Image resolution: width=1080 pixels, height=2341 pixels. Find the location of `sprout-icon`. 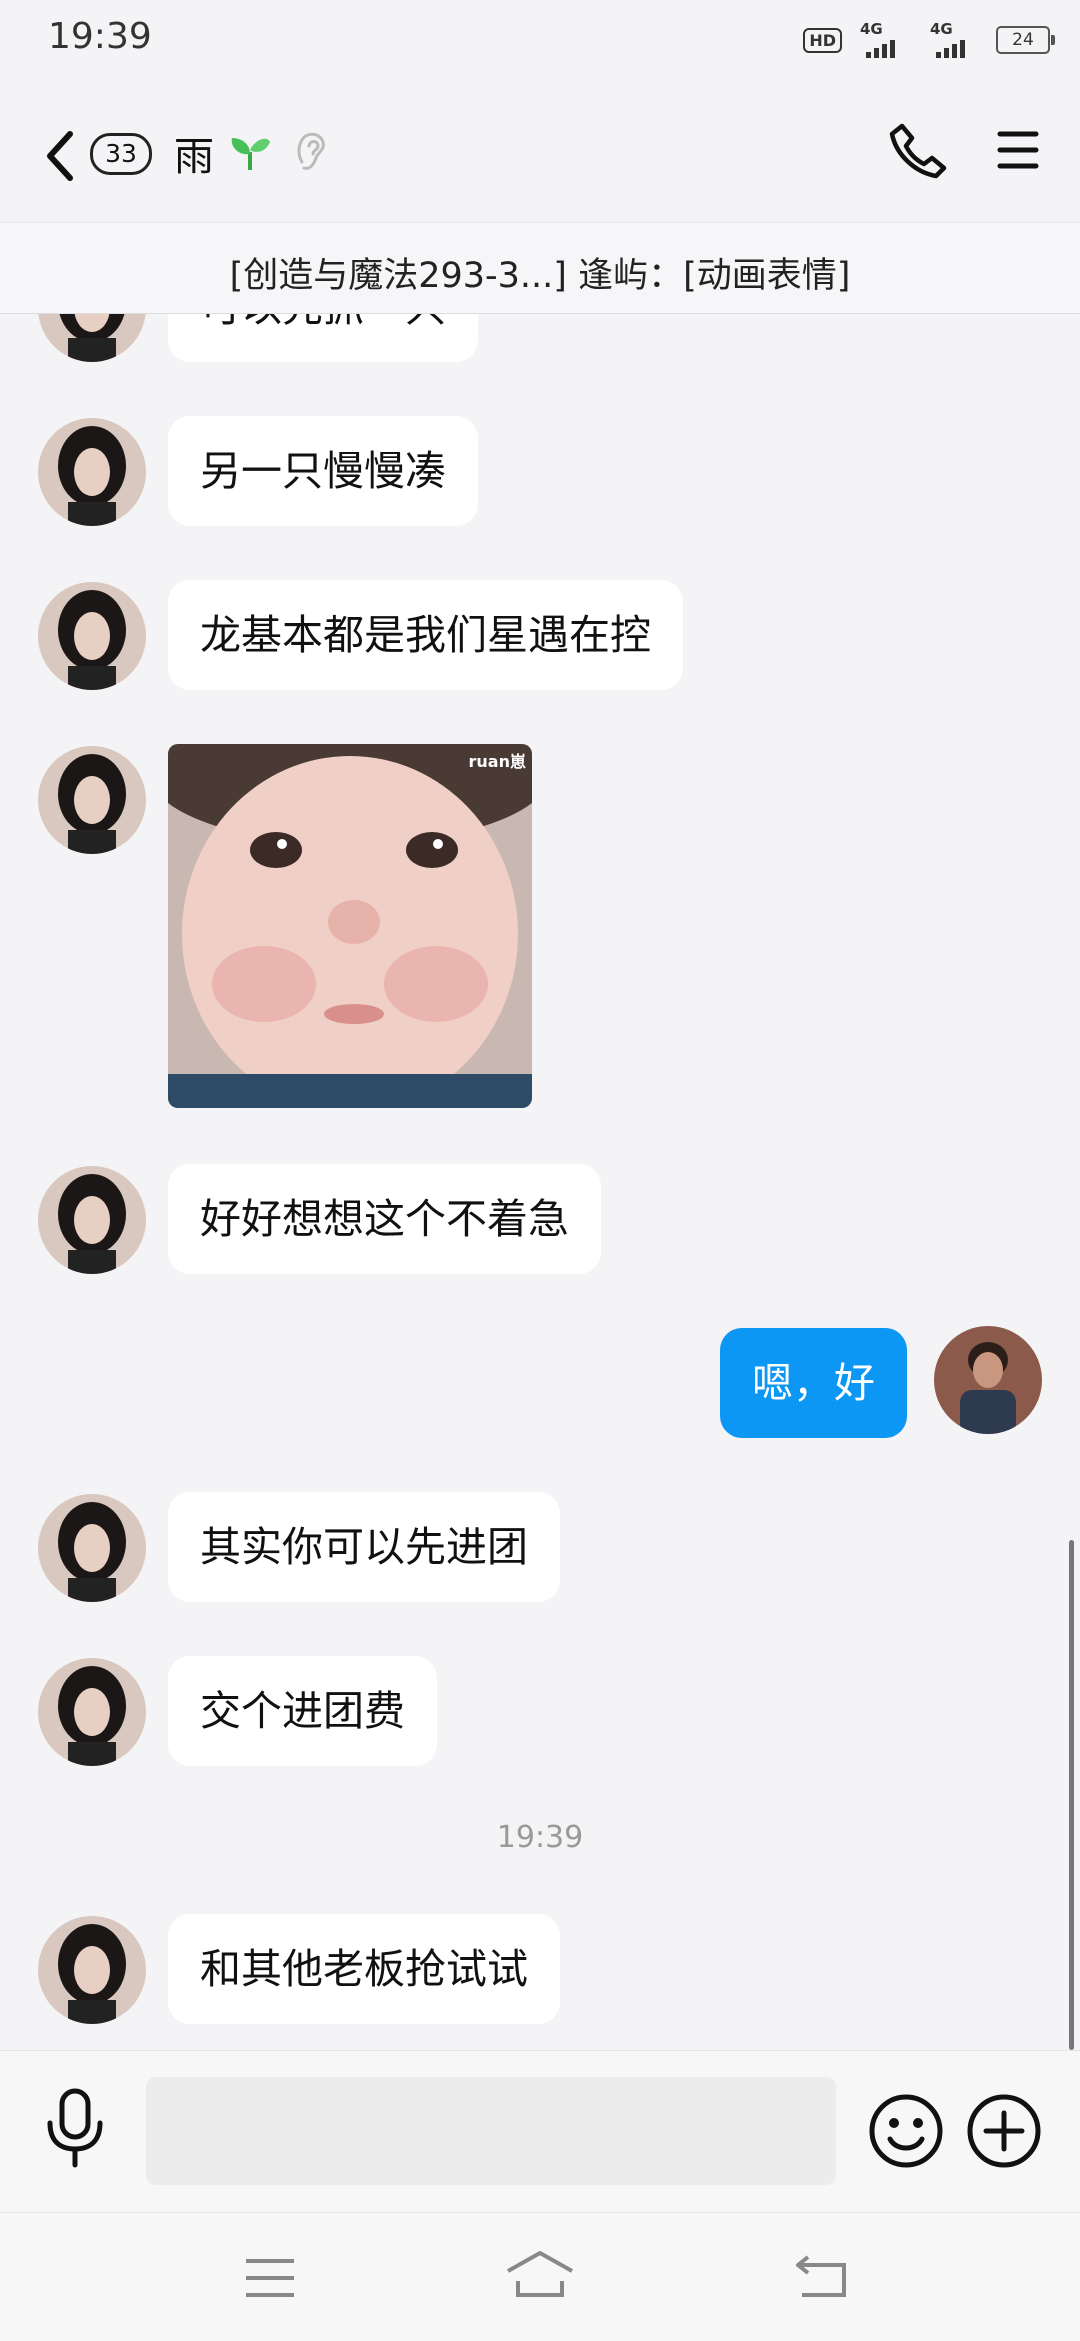

sprout-icon is located at coordinates (250, 154).